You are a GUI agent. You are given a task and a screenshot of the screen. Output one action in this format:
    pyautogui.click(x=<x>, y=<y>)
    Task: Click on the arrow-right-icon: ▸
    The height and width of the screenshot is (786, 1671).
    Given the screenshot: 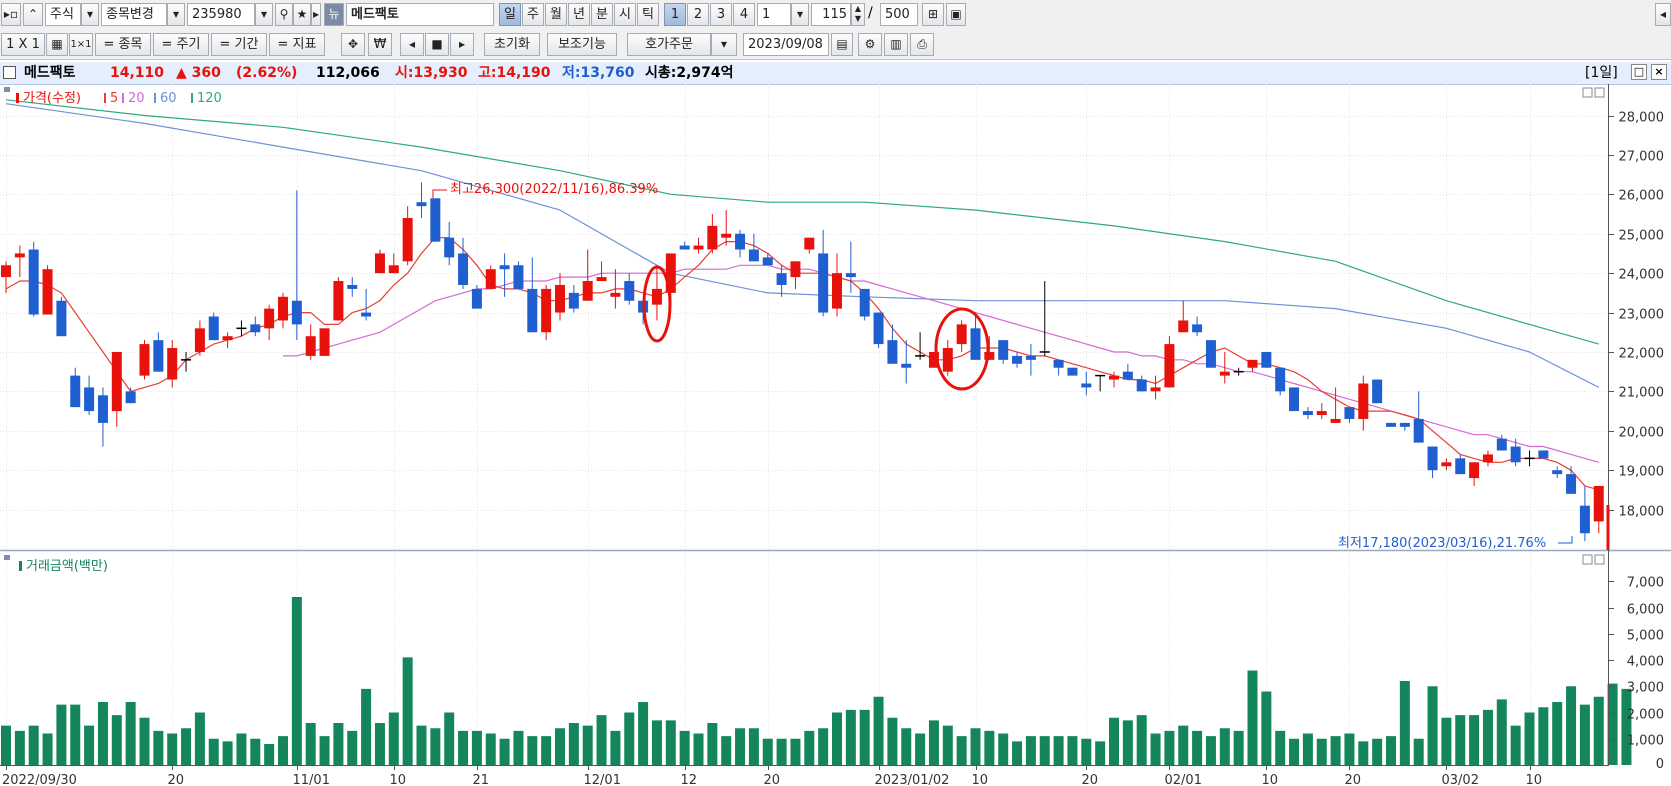 What is the action you would take?
    pyautogui.click(x=316, y=14)
    